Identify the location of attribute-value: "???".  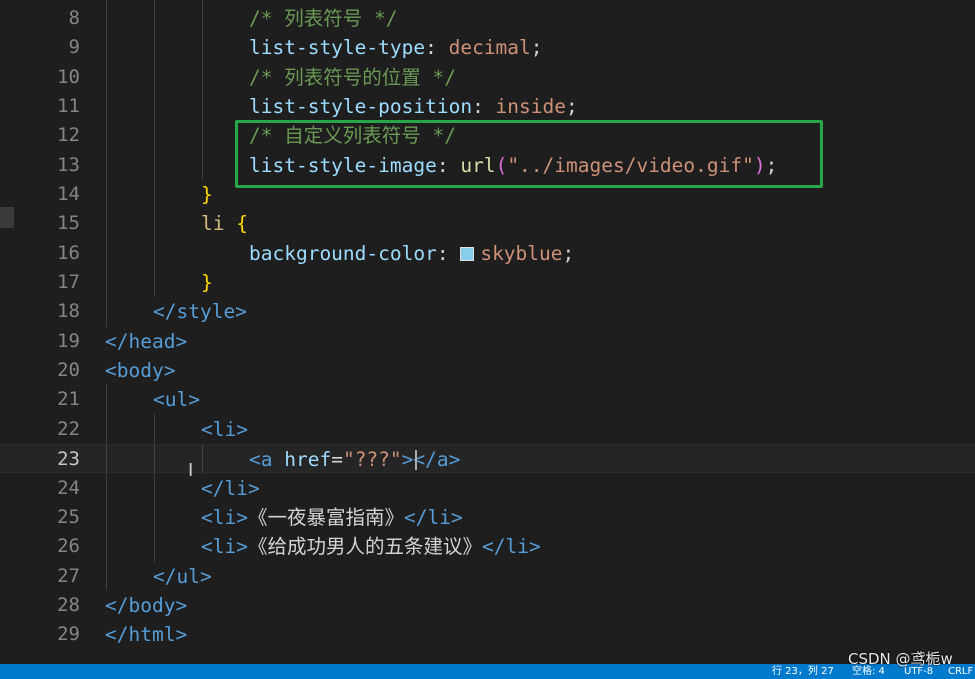
(372, 459).